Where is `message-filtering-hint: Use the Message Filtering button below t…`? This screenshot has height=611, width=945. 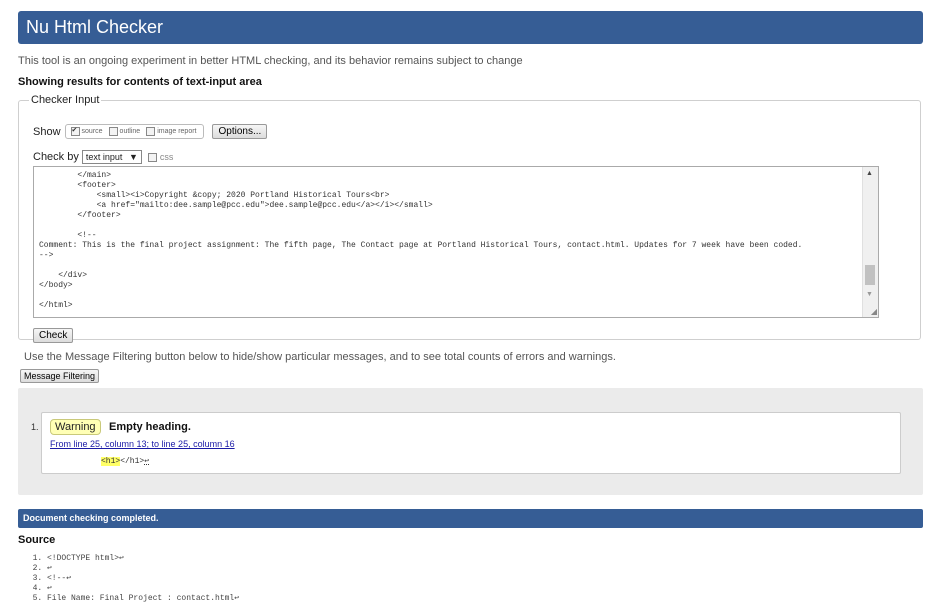
message-filtering-hint: Use the Message Filtering button below t… is located at coordinates (320, 357).